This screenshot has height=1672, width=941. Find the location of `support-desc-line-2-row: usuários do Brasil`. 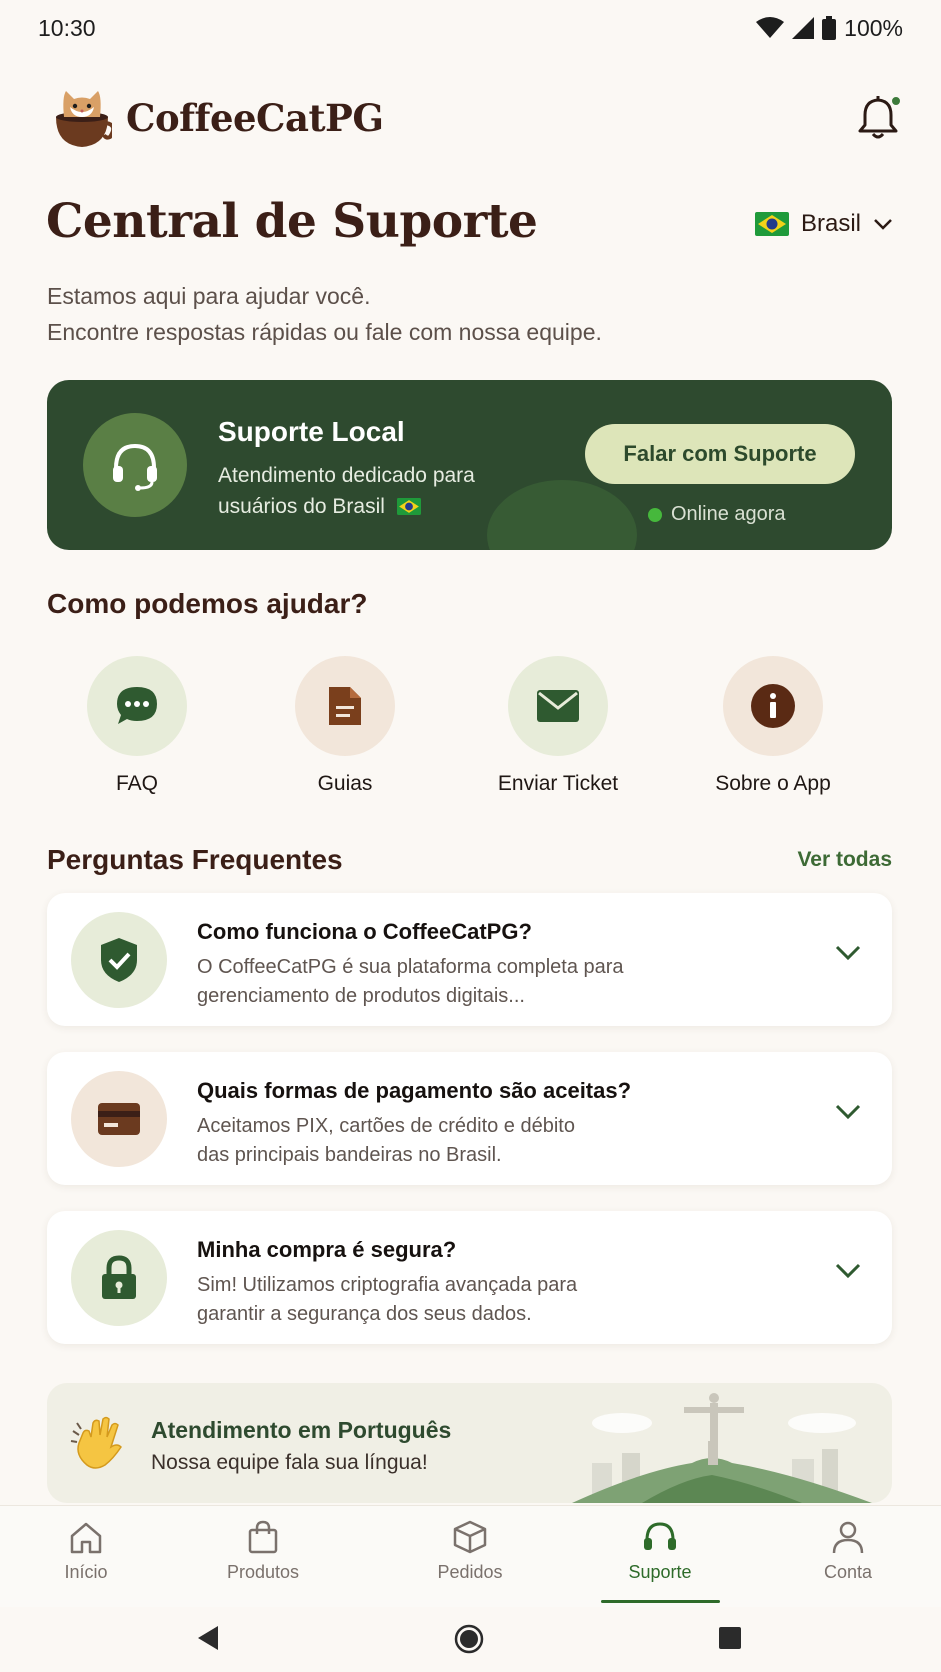

support-desc-line-2-row: usuários do Brasil is located at coordinates (368, 506).